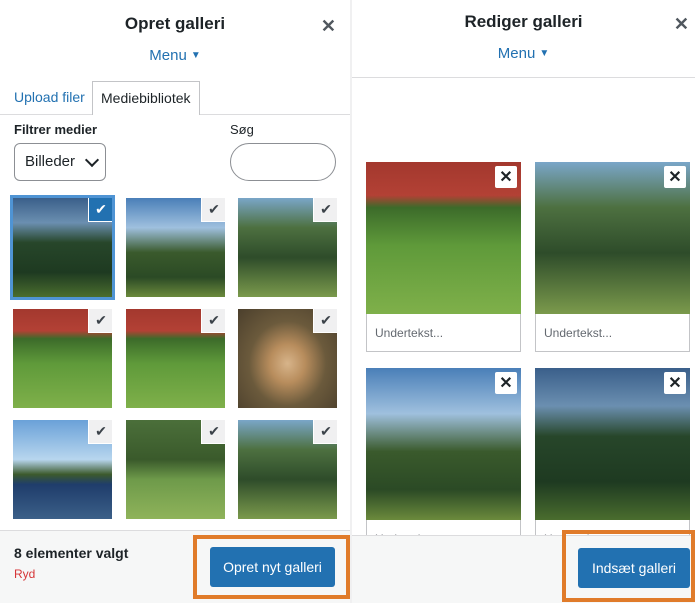 This screenshot has width=695, height=603. I want to click on search-input, so click(283, 162).